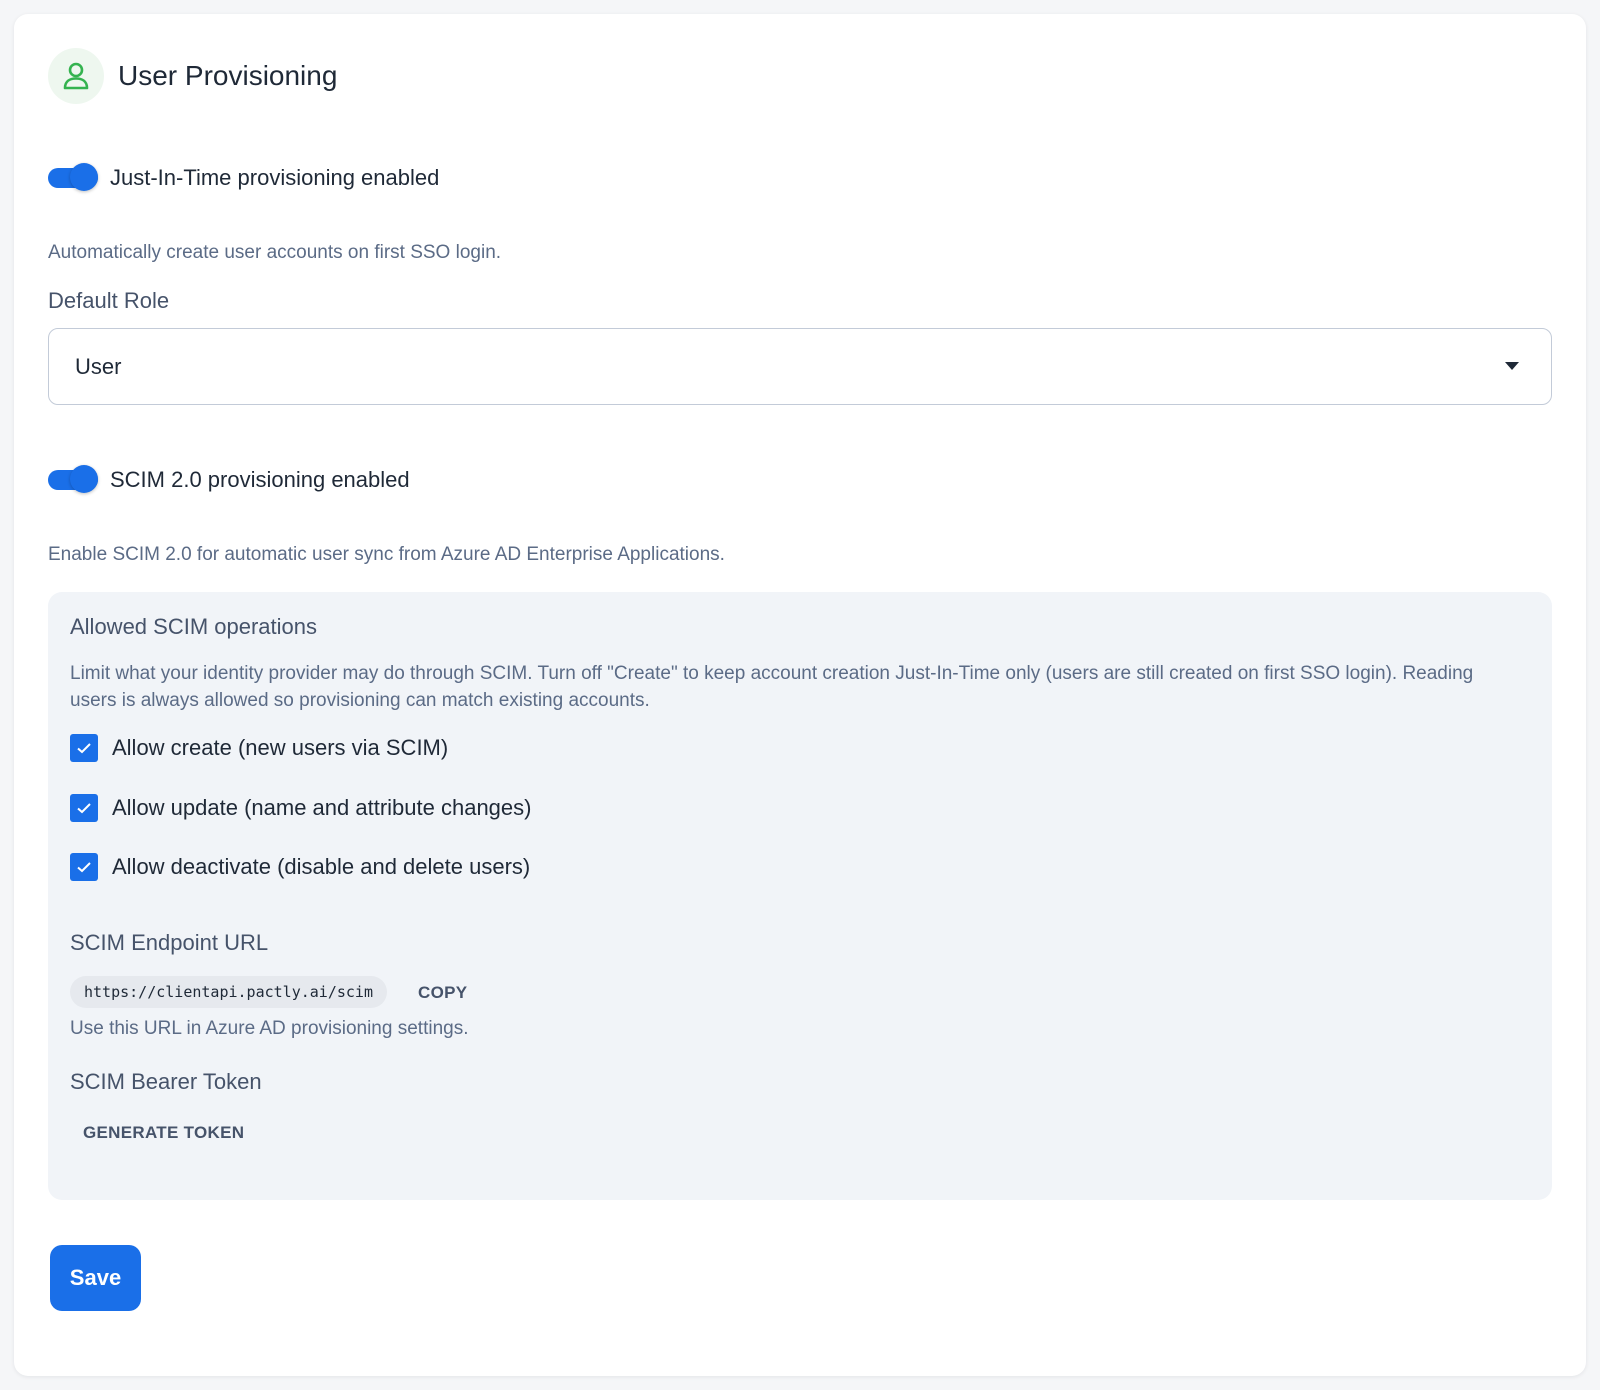  What do you see at coordinates (194, 626) in the screenshot?
I see `operations-title: Allowed SCIM operations` at bounding box center [194, 626].